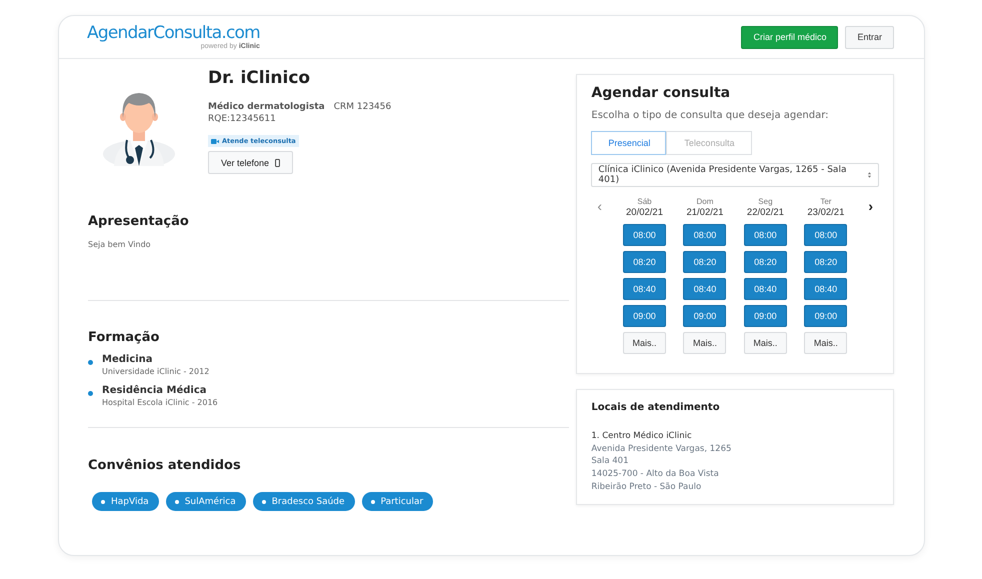 The image size is (982, 579). I want to click on logo: AgendarConsulta.com, so click(173, 33).